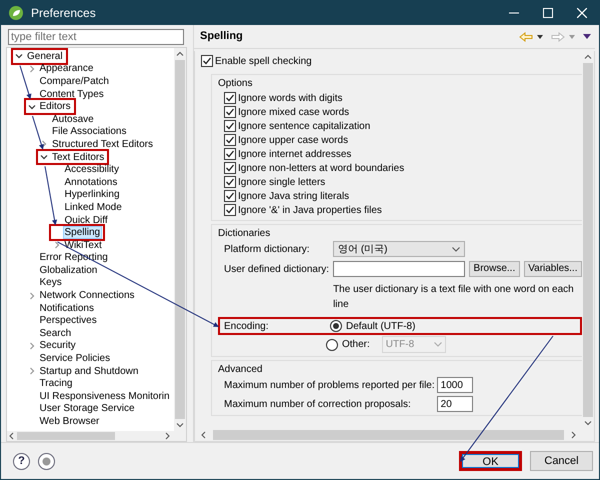  I want to click on field-label: Platform dictionary:, so click(267, 249).